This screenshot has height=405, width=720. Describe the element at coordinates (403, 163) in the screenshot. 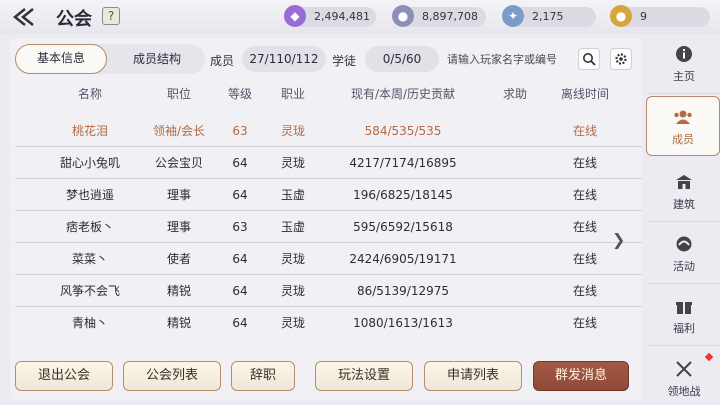

I see `member-contribution: 4217/7174/16895` at that location.